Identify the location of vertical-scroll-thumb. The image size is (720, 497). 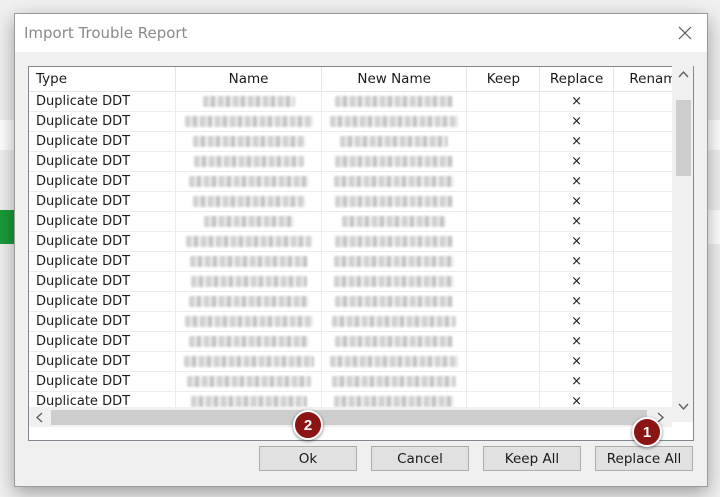
(683, 138).